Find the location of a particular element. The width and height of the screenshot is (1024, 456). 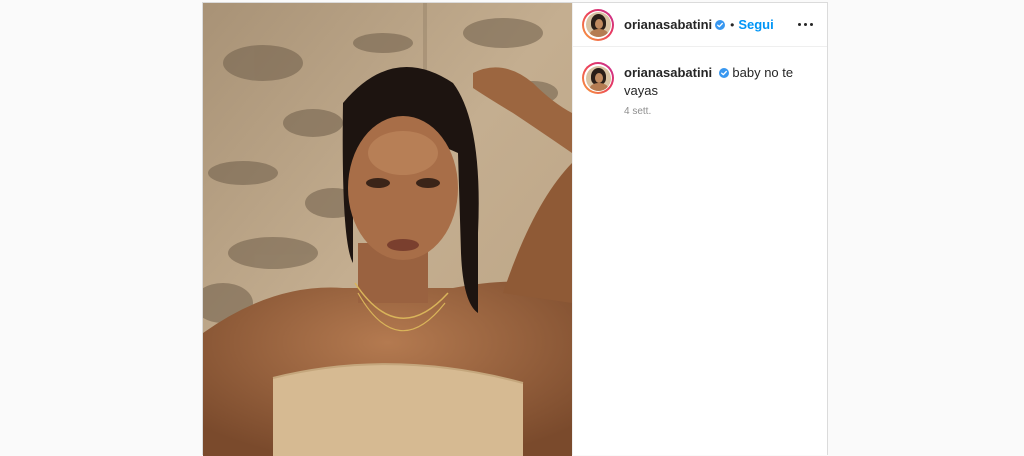

caption: orianasabatini baby no te vayas is located at coordinates (700, 81).